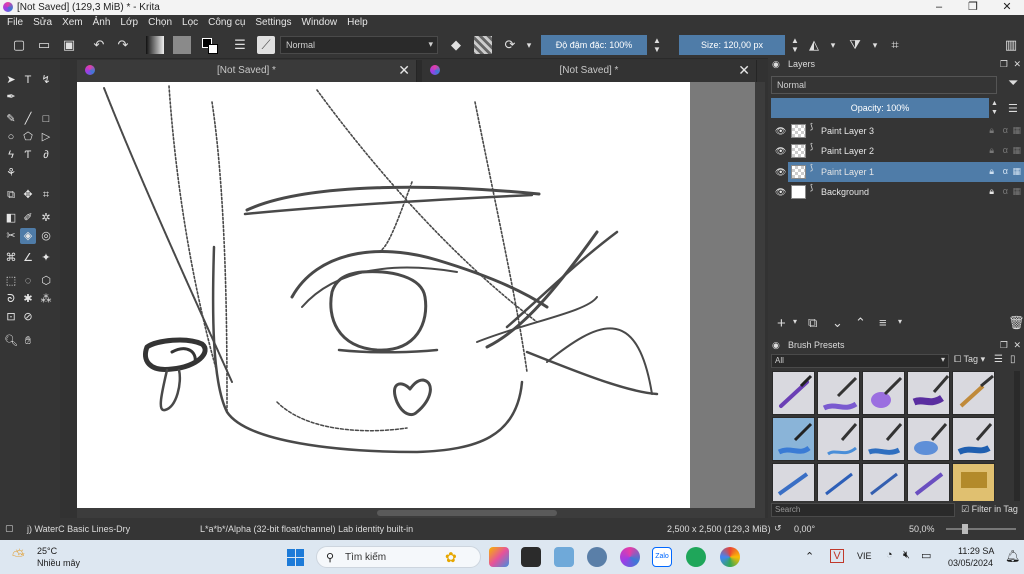 Image resolution: width=1024 pixels, height=574 pixels. I want to click on copilot-app-icon, so click(499, 557).